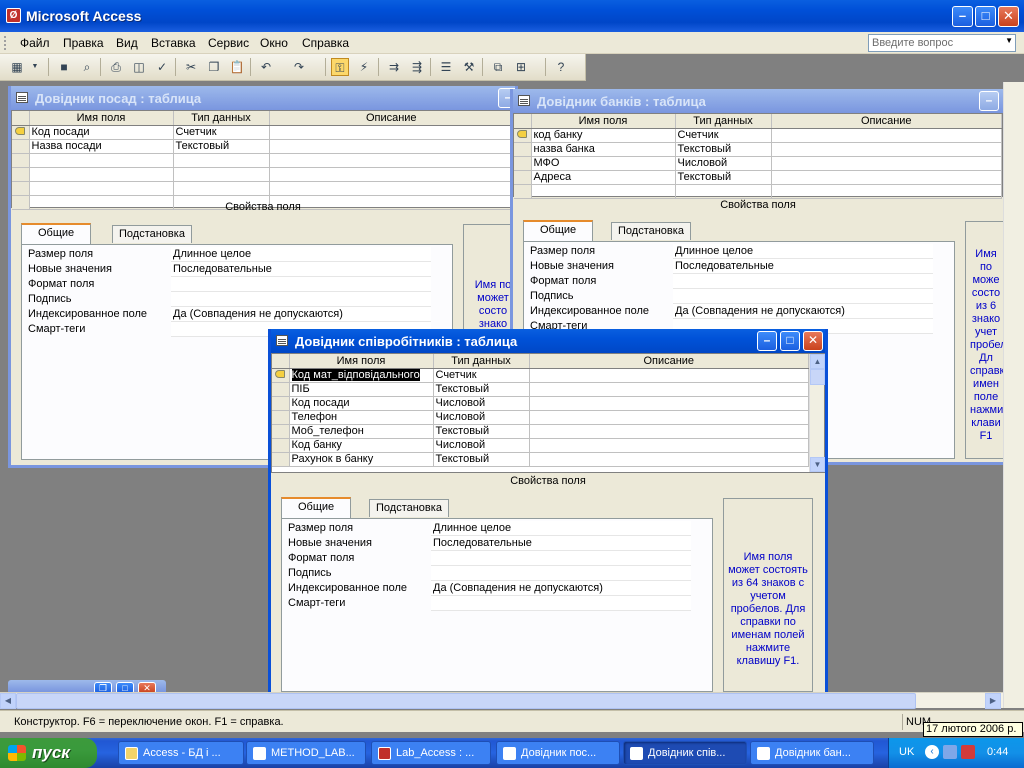 The image size is (1024, 768). Describe the element at coordinates (87, 67) in the screenshot. I see `search-icon: ⌕` at that location.